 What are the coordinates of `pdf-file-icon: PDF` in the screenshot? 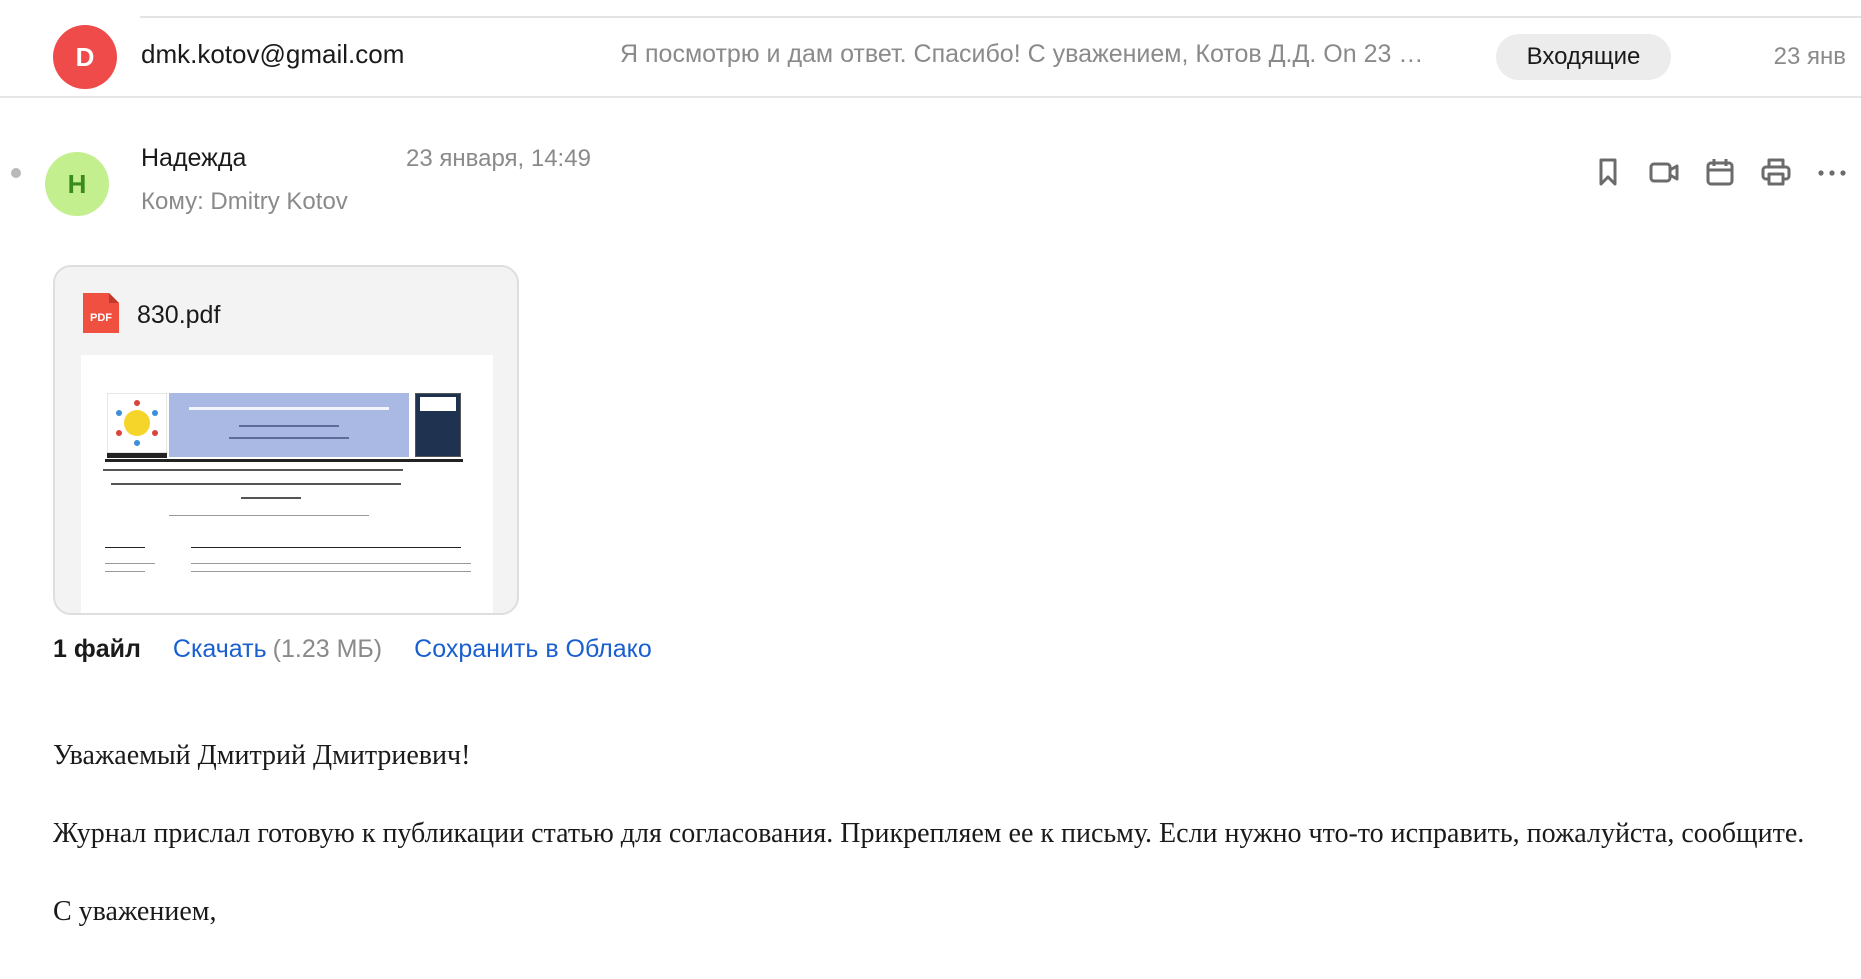 It's located at (101, 313).